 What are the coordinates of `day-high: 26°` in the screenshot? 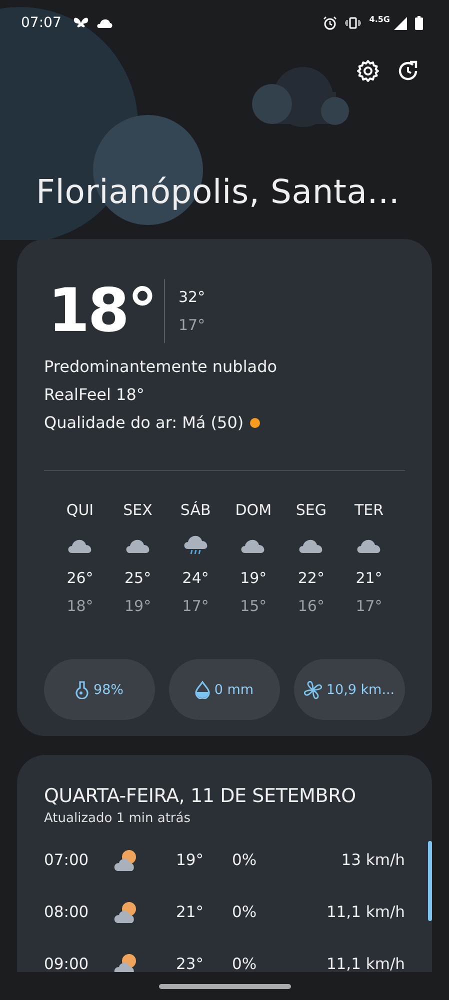 It's located at (80, 578).